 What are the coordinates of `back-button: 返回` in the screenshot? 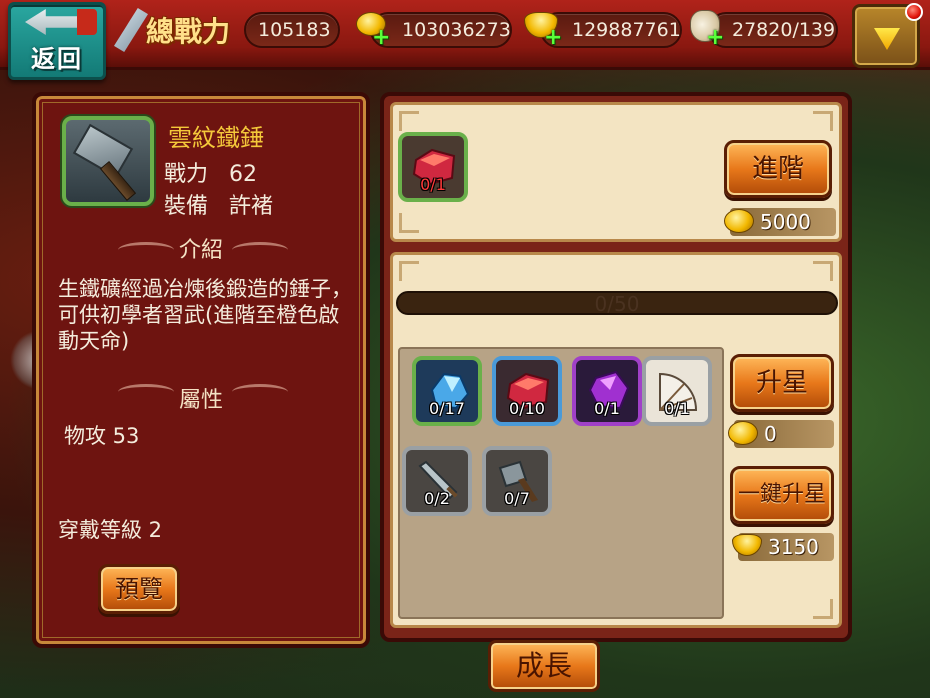 It's located at (57, 41).